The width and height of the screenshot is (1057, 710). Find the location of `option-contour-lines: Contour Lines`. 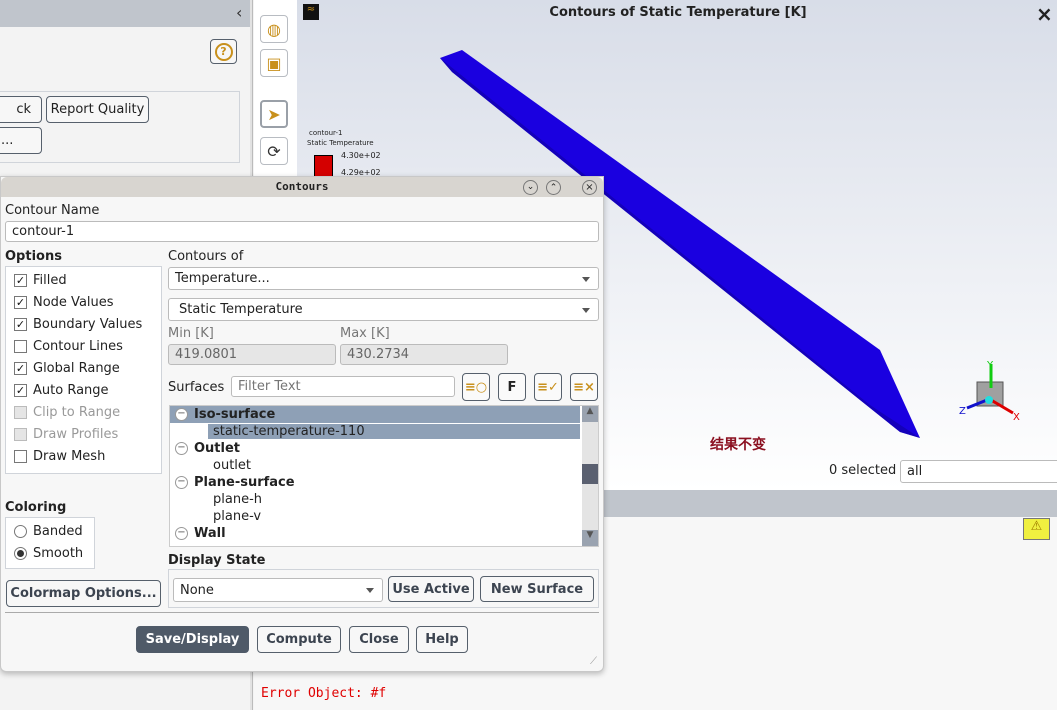

option-contour-lines: Contour Lines is located at coordinates (68, 346).